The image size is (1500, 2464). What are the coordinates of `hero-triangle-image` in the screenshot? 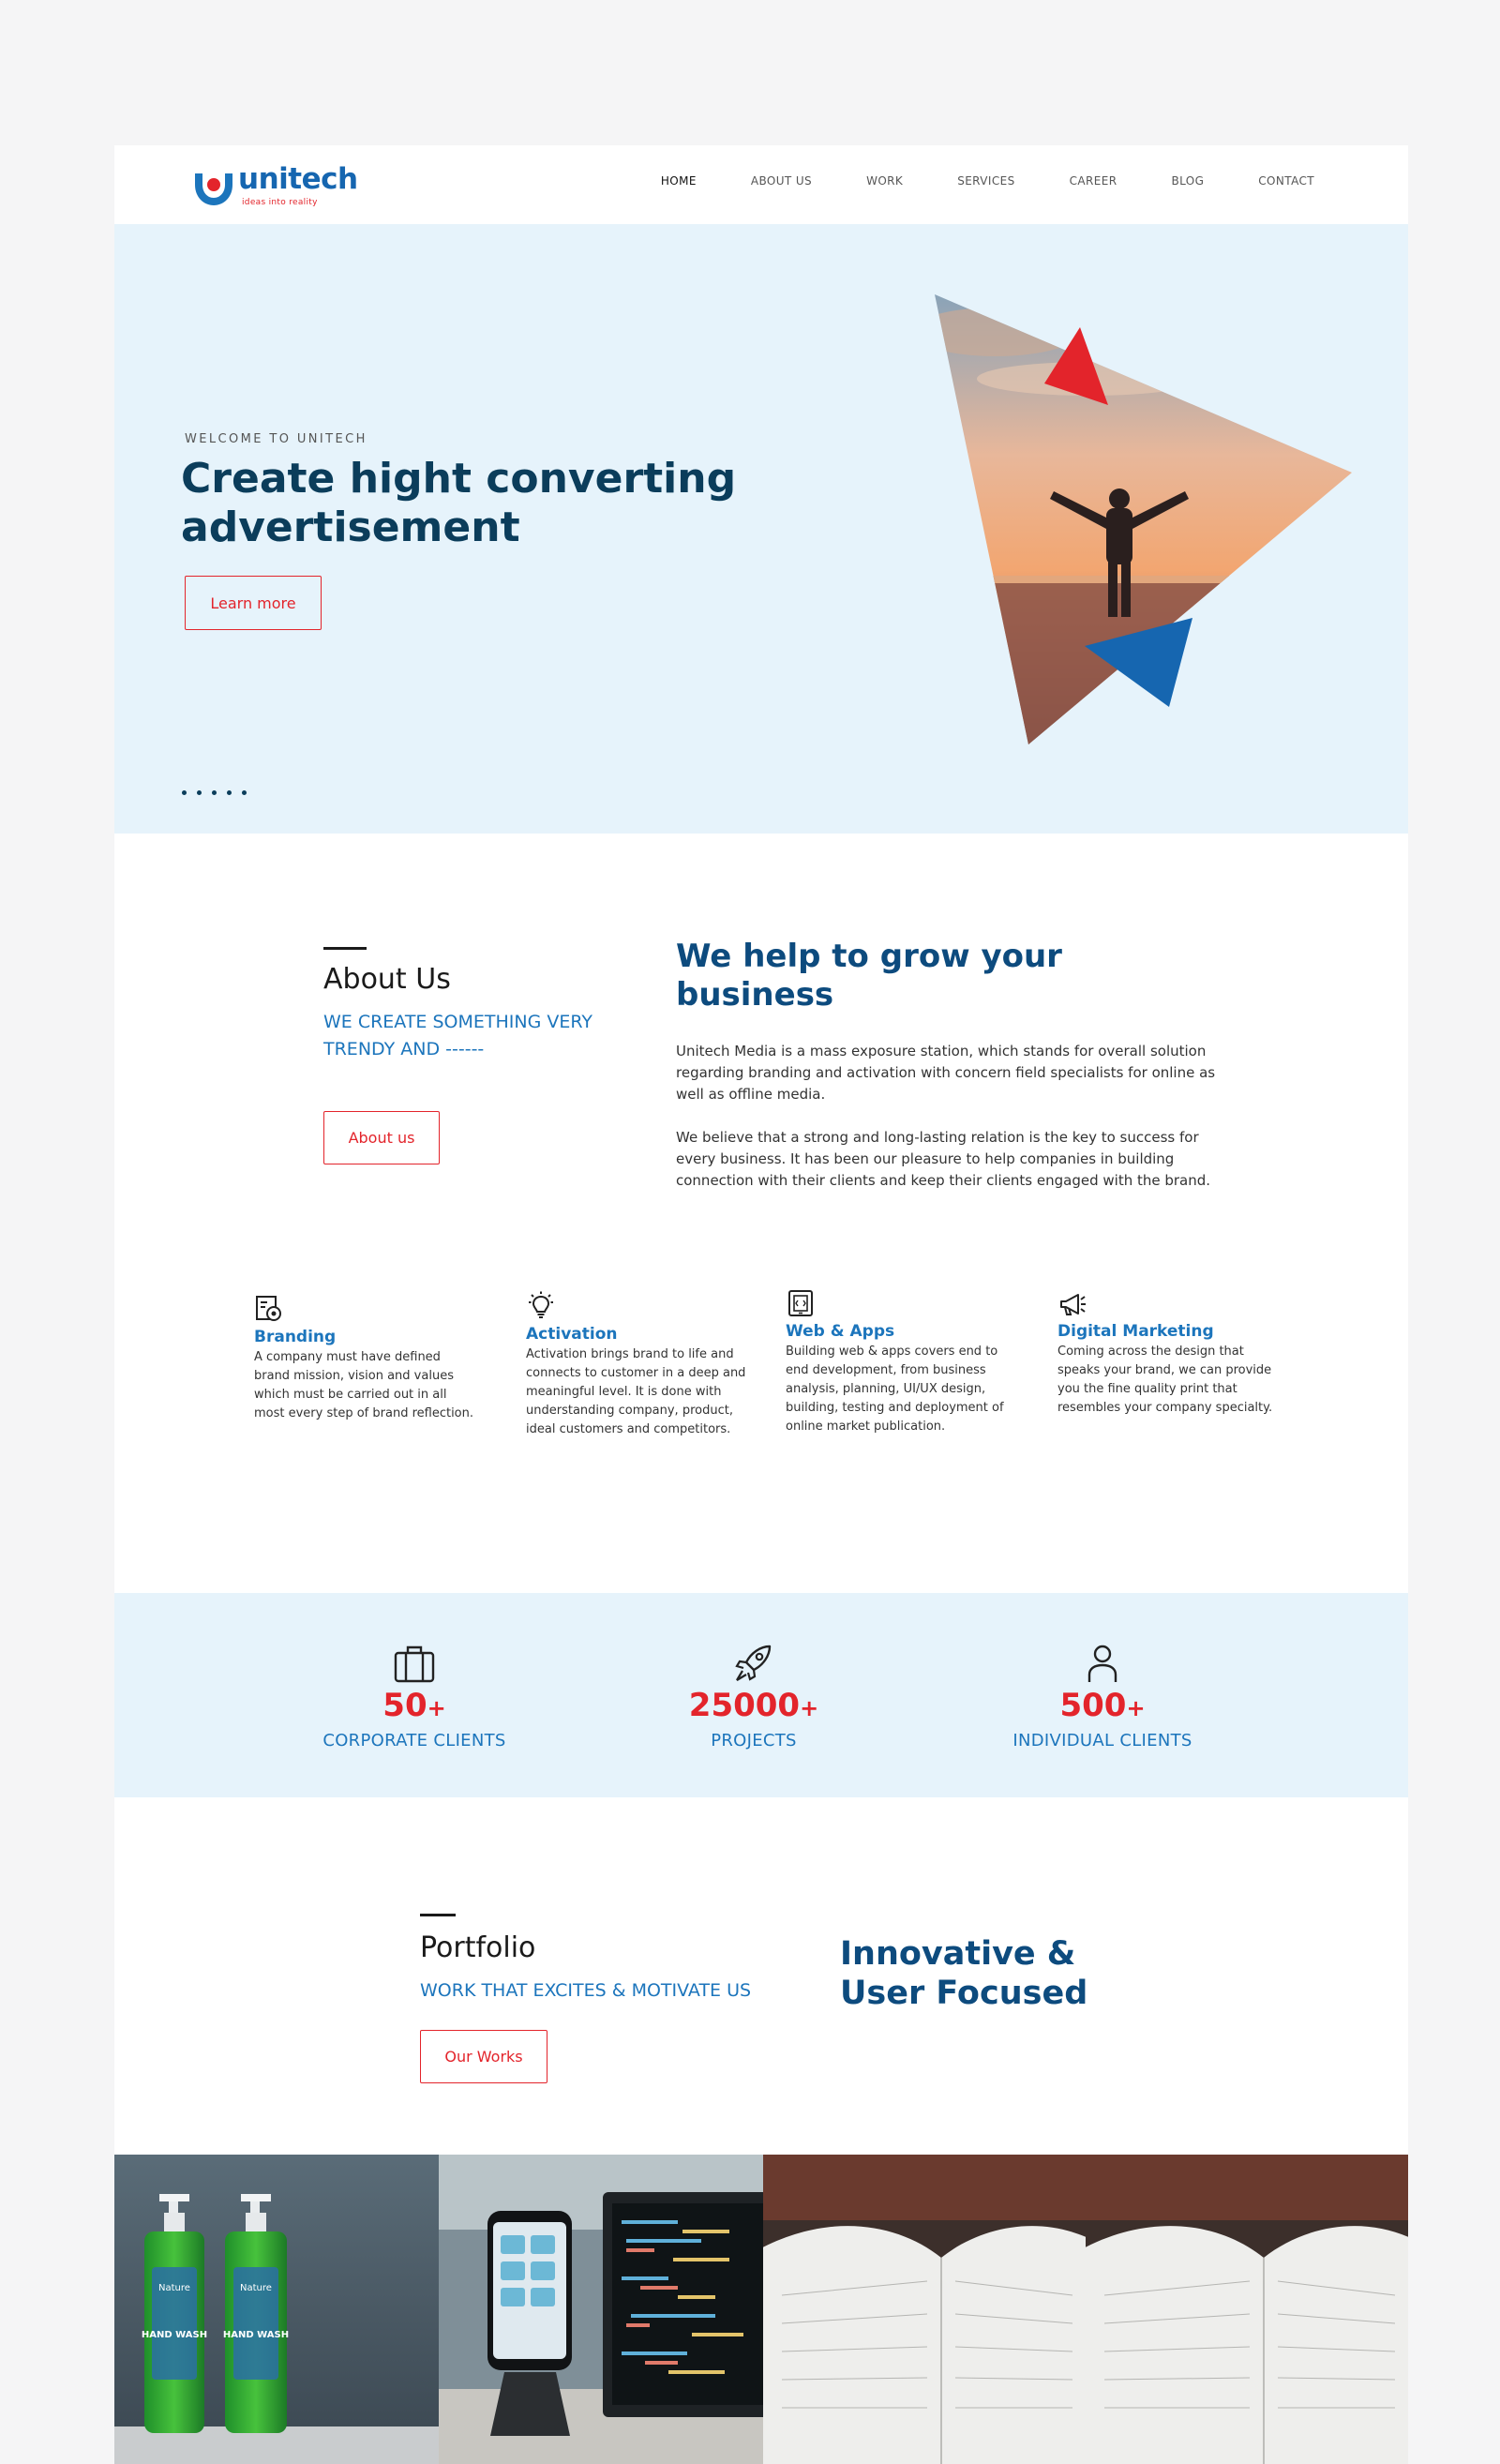 It's located at (1143, 519).